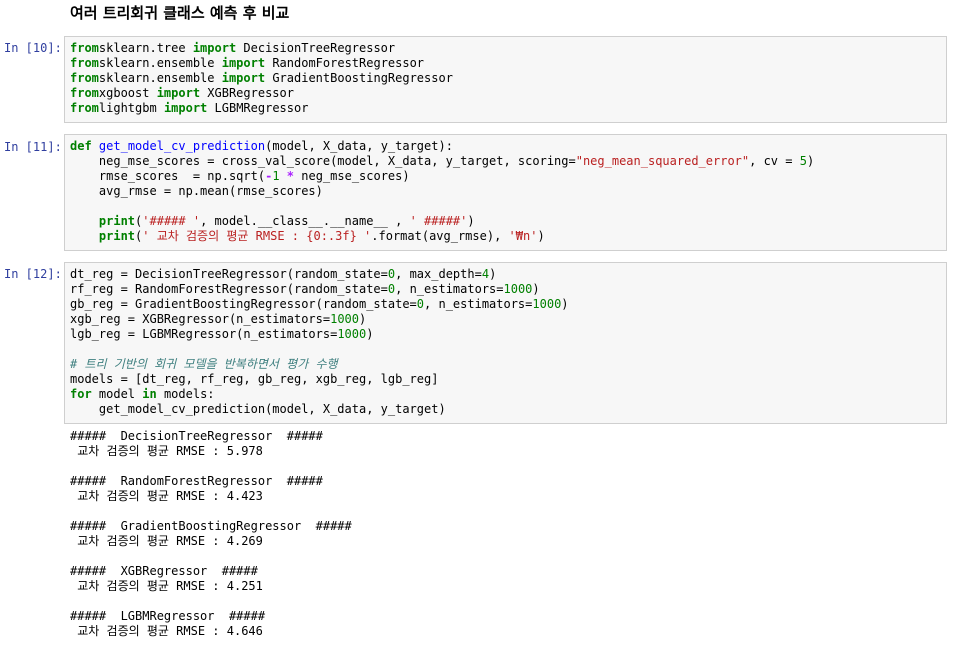 The image size is (953, 646). What do you see at coordinates (33, 274) in the screenshot?
I see `prompt-cell-12: In [12]:` at bounding box center [33, 274].